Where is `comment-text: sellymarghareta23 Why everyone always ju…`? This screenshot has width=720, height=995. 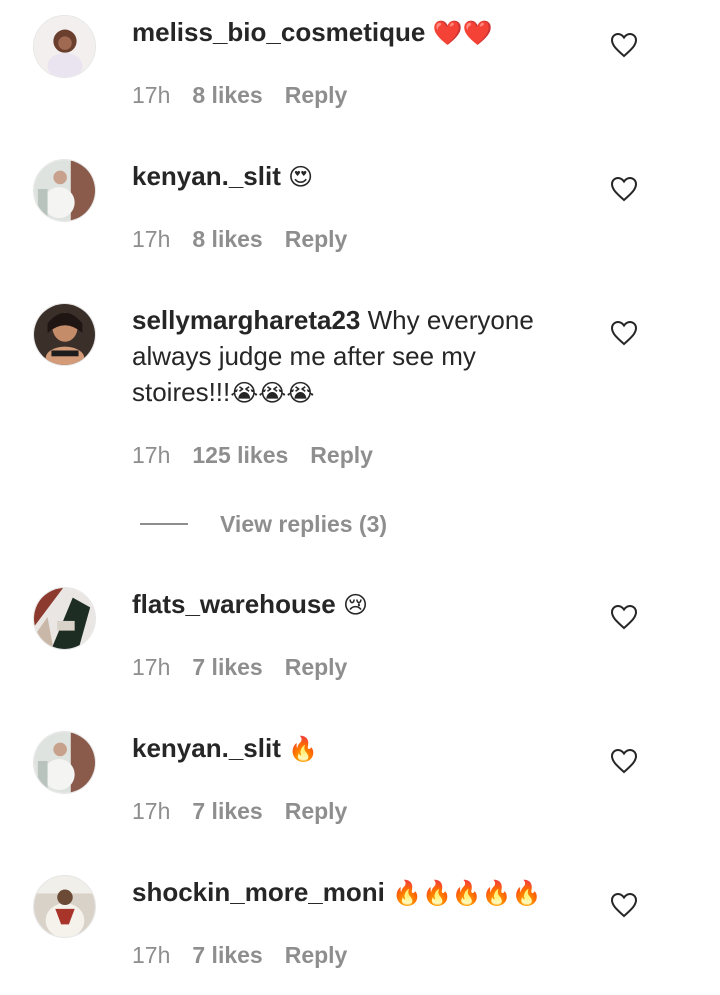
comment-text: sellymarghareta23 Why everyone always ju… is located at coordinates (352, 356).